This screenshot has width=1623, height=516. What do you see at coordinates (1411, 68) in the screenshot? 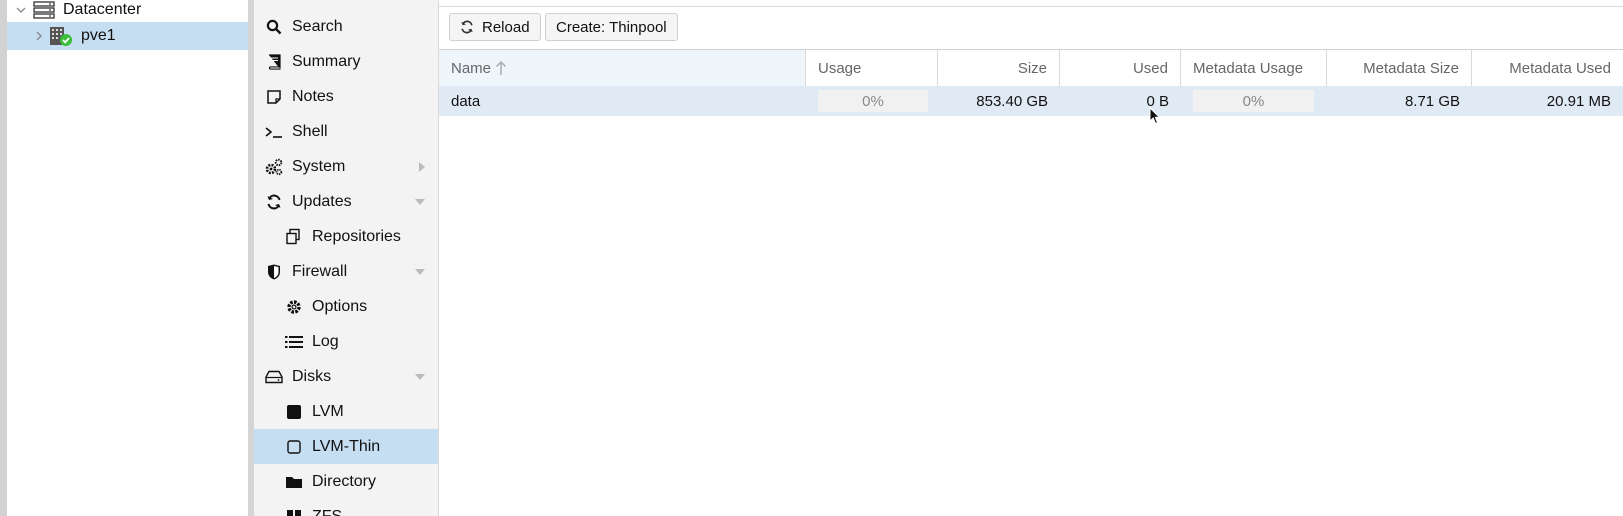
I see `column-header-label: Metadata Size` at bounding box center [1411, 68].